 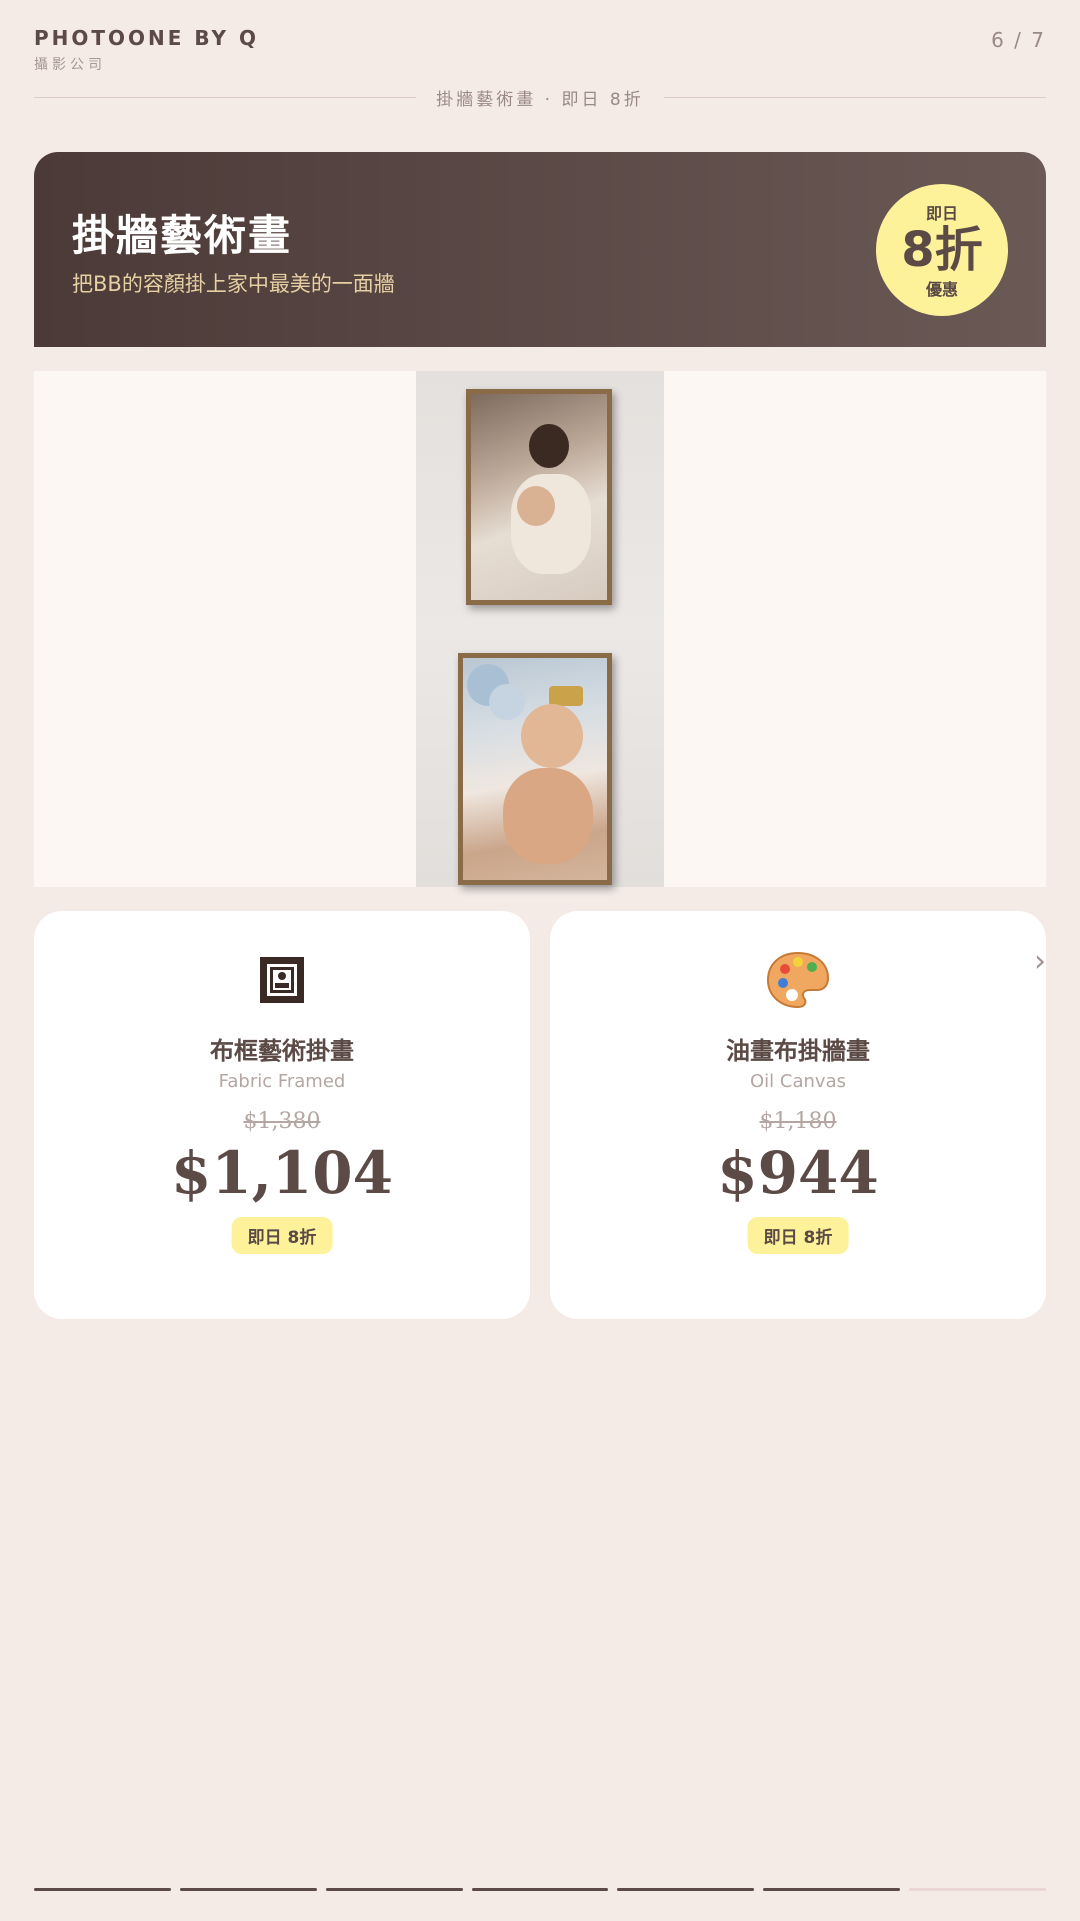 I want to click on badge-top-text: 即日, so click(x=941, y=213).